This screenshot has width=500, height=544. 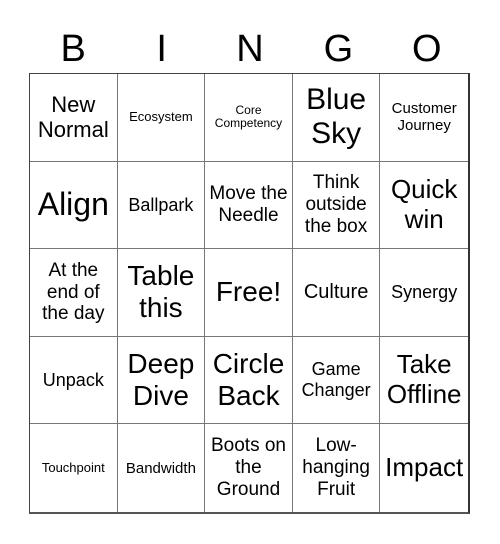 I want to click on bingo-header: B I N G O, so click(x=250, y=49).